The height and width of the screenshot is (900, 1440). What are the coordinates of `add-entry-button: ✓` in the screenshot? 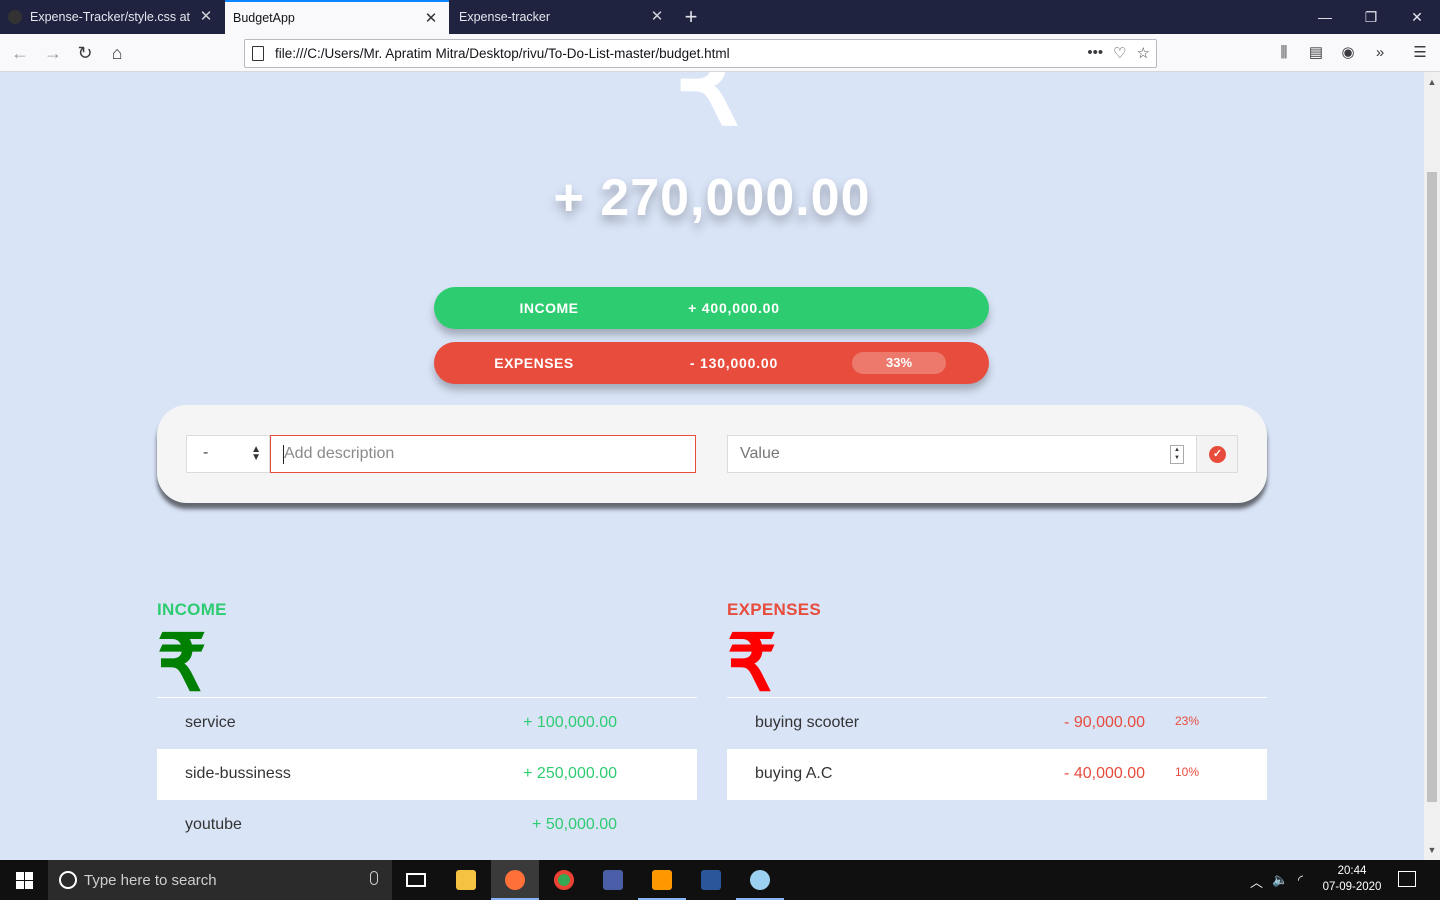 It's located at (1217, 454).